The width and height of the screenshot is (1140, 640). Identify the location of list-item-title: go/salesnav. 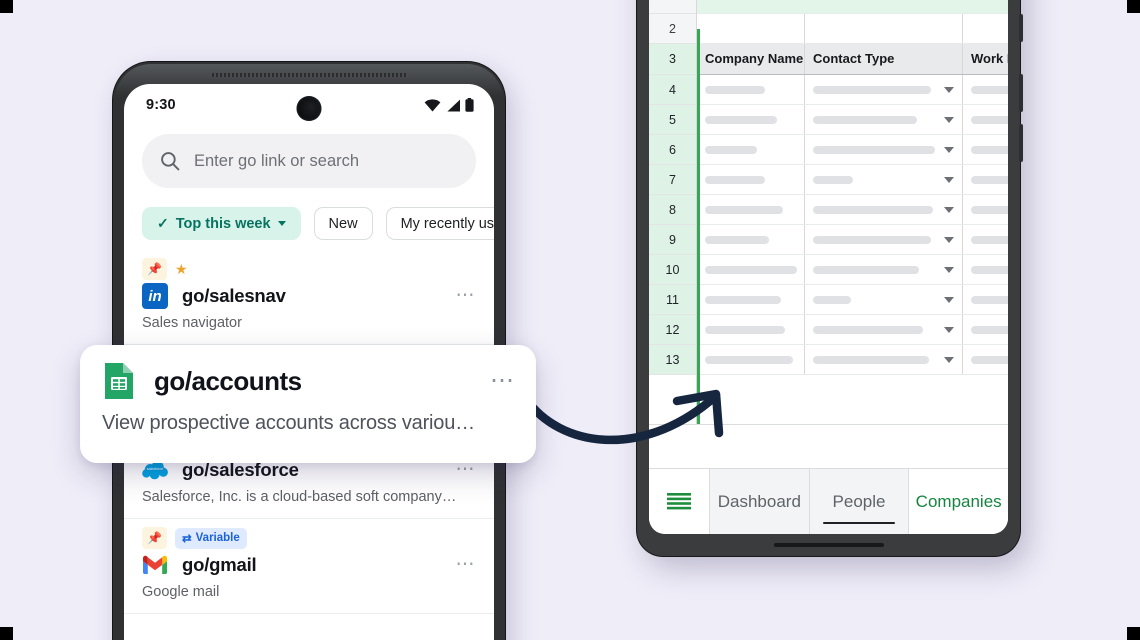
(234, 295).